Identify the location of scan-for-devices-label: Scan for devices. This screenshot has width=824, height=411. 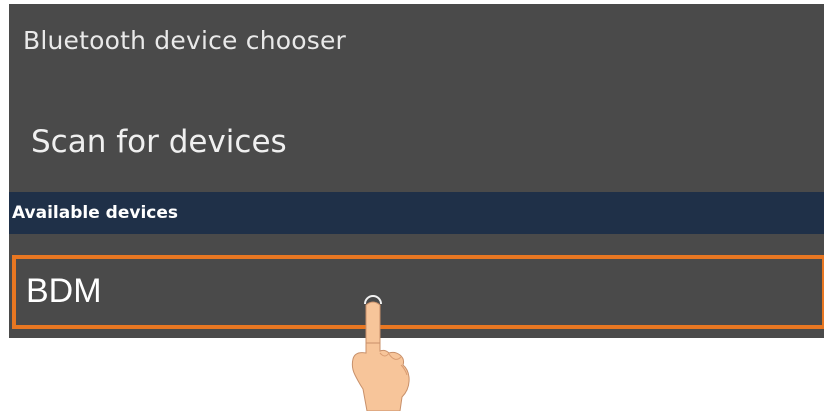
(159, 142).